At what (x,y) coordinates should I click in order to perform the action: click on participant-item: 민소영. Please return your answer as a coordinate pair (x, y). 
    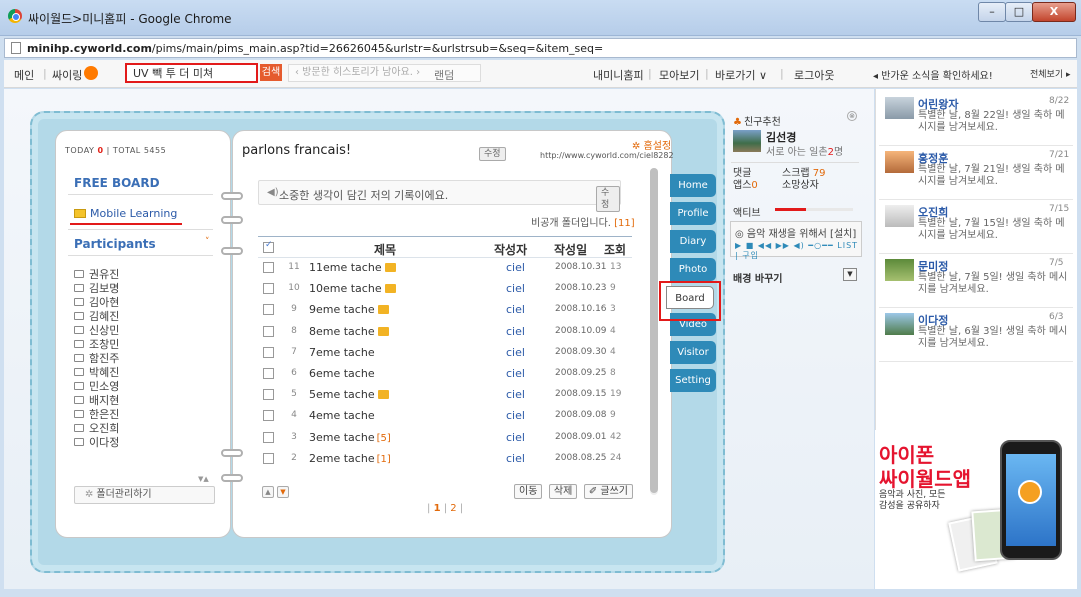
    Looking at the image, I should click on (139, 387).